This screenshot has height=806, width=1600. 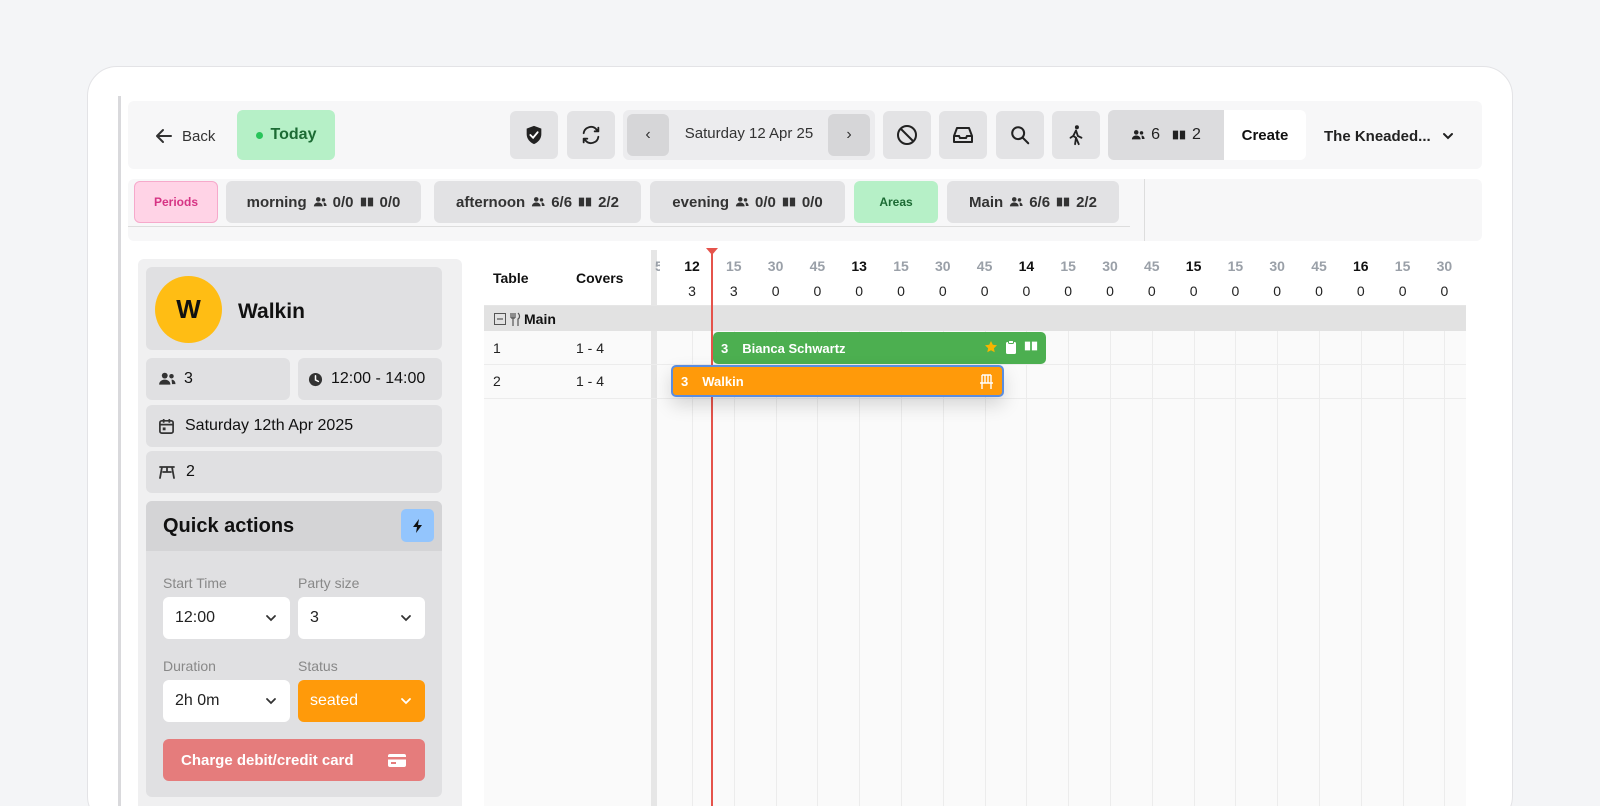 What do you see at coordinates (188, 309) in the screenshot?
I see `avatar: W` at bounding box center [188, 309].